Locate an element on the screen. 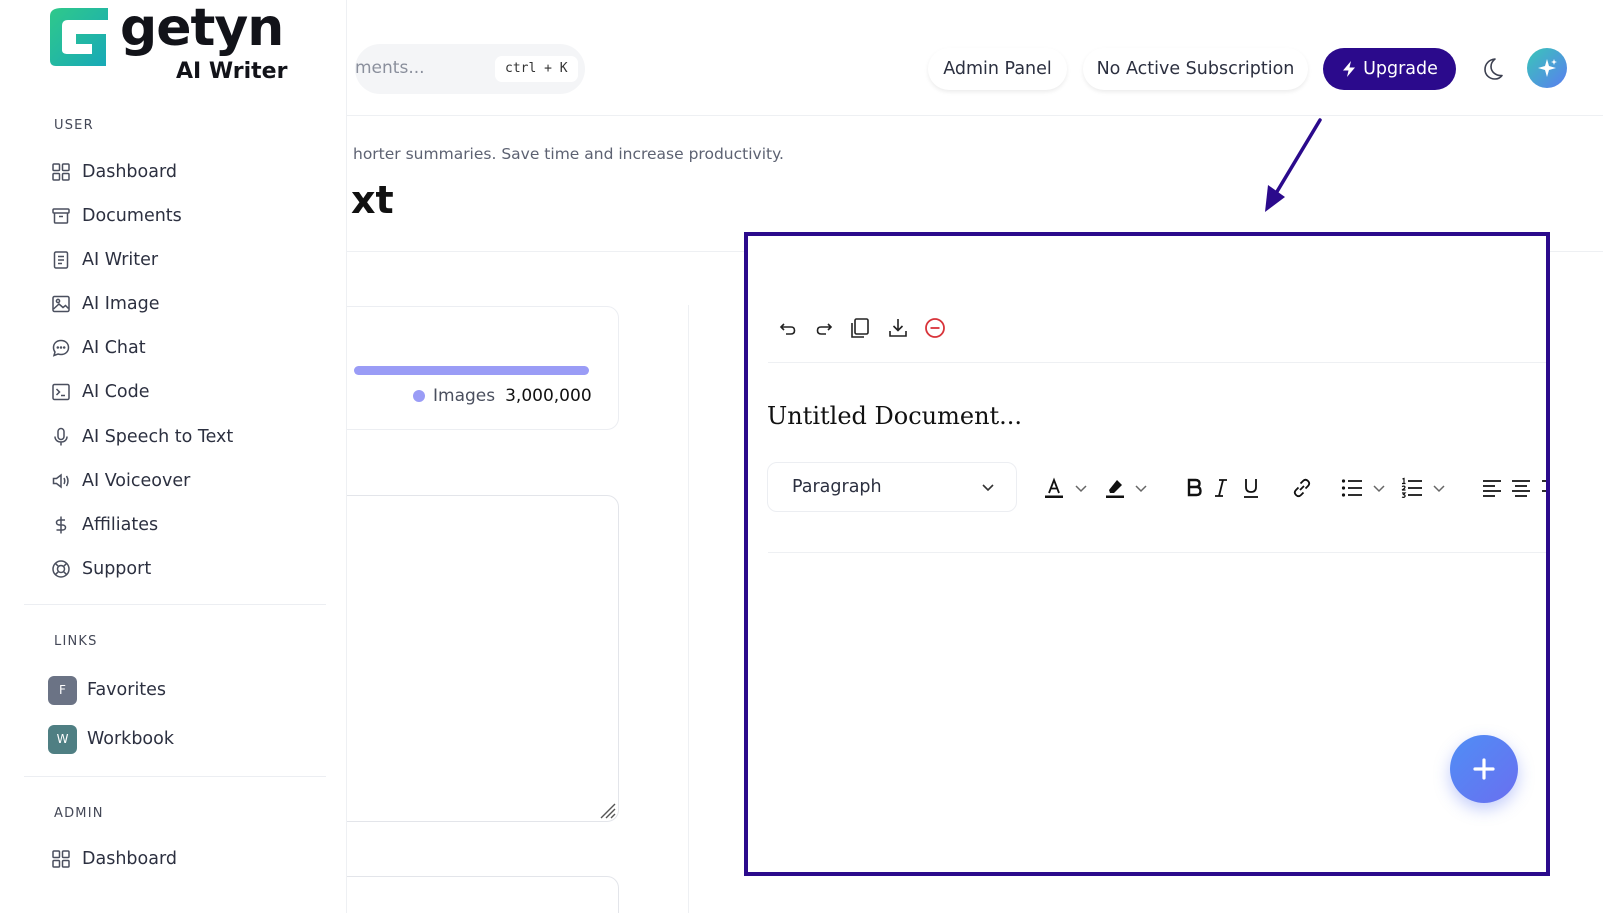 The width and height of the screenshot is (1603, 913). bullet-list-icon is located at coordinates (1352, 488).